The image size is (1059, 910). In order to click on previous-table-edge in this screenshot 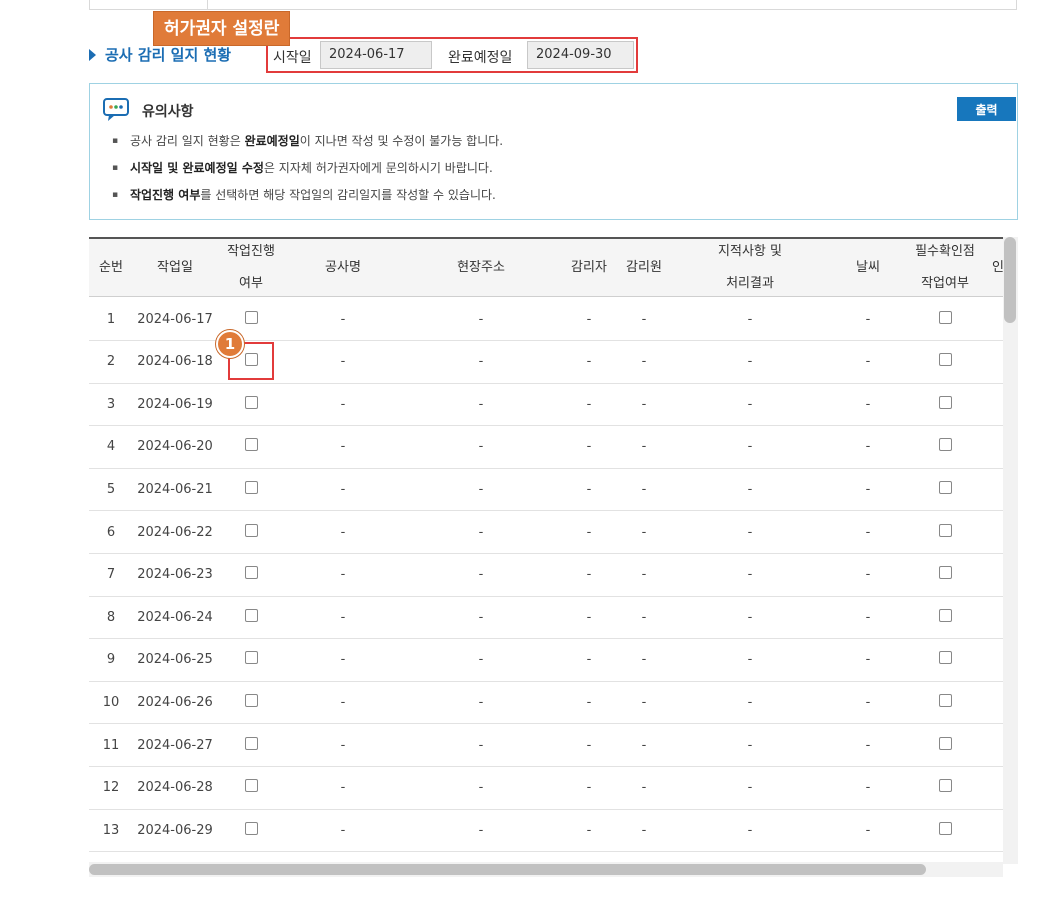, I will do `click(553, 5)`.